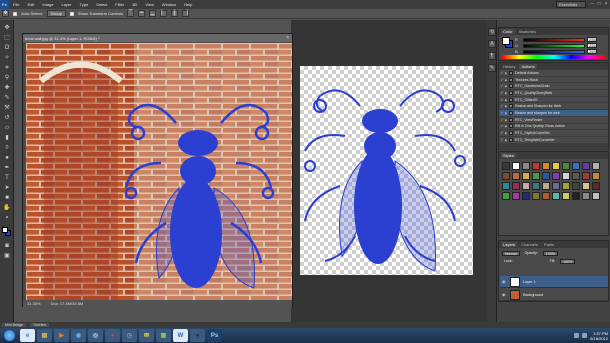 The width and height of the screenshot is (610, 343). Describe the element at coordinates (549, 244) in the screenshot. I see `tab-paths: Paths` at that location.